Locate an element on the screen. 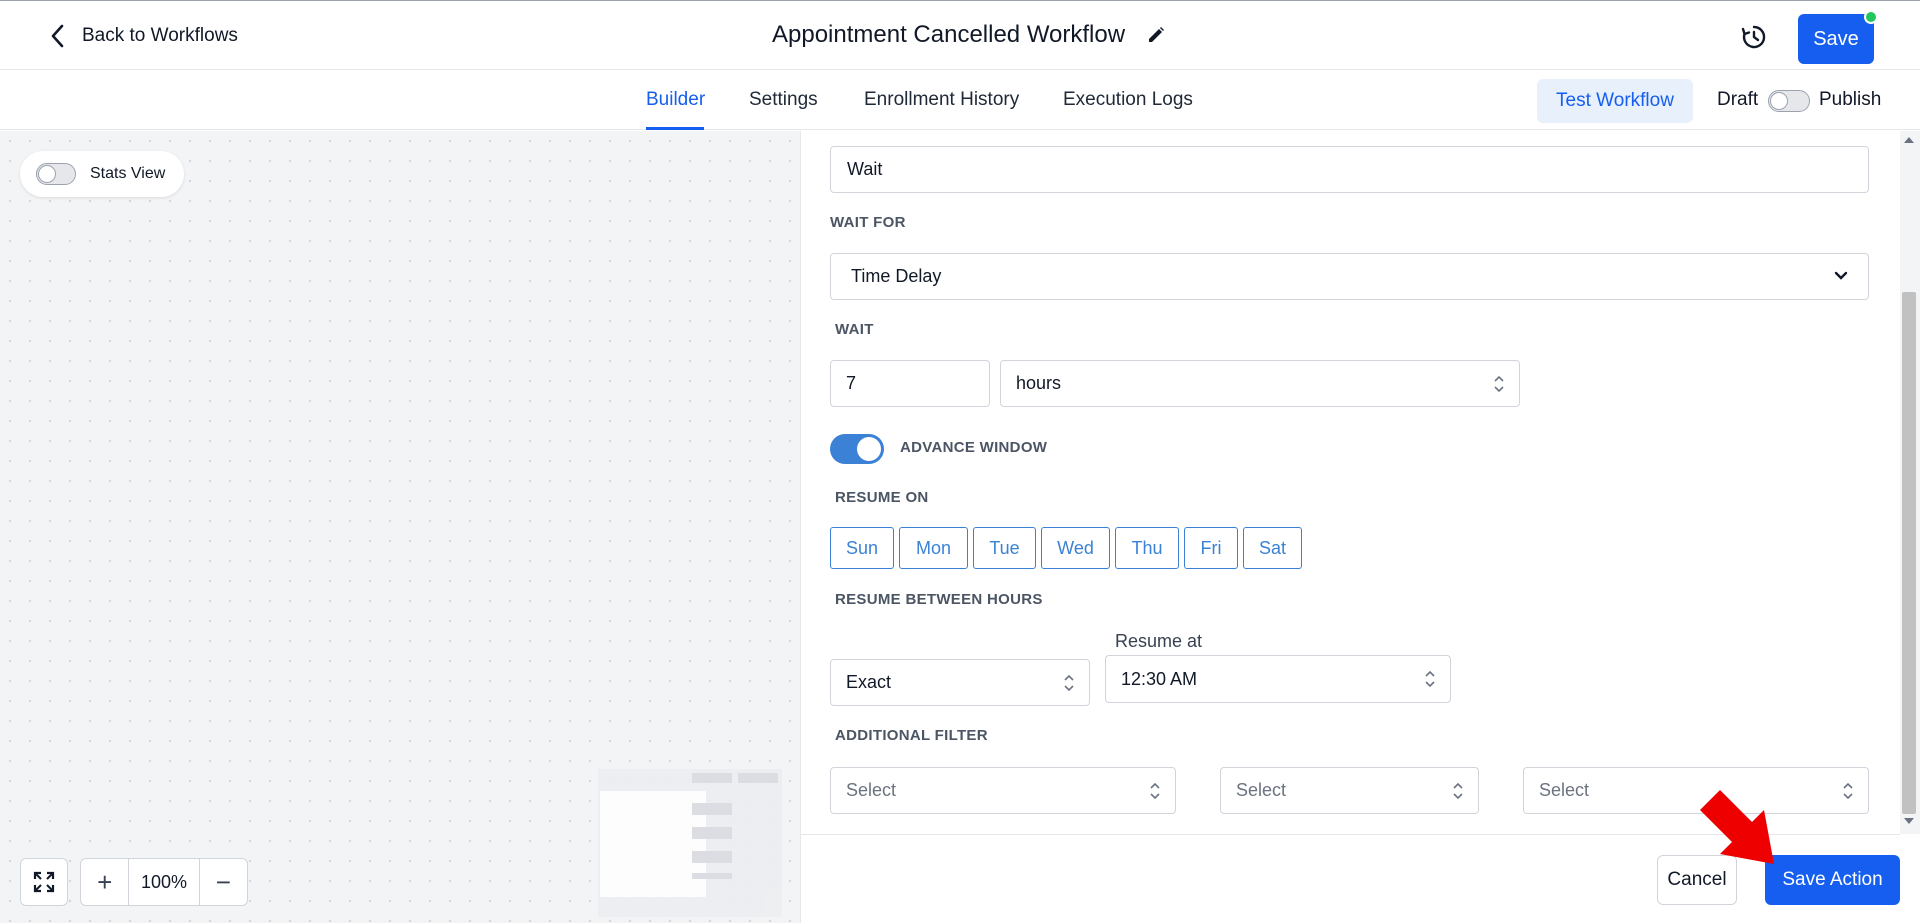 The height and width of the screenshot is (923, 1920). stats-view-label: Stats View is located at coordinates (128, 173).